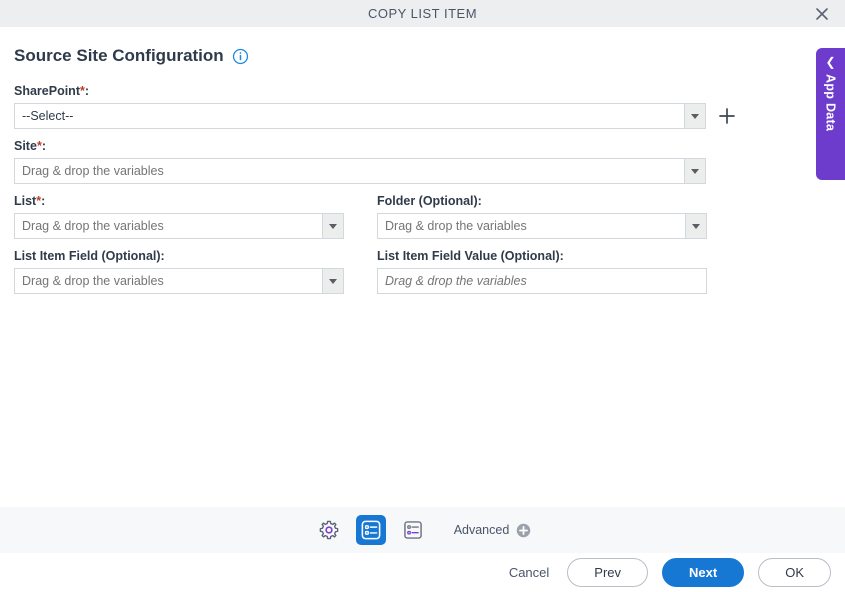 The width and height of the screenshot is (845, 592). Describe the element at coordinates (608, 572) in the screenshot. I see `prev-button: Prev` at that location.